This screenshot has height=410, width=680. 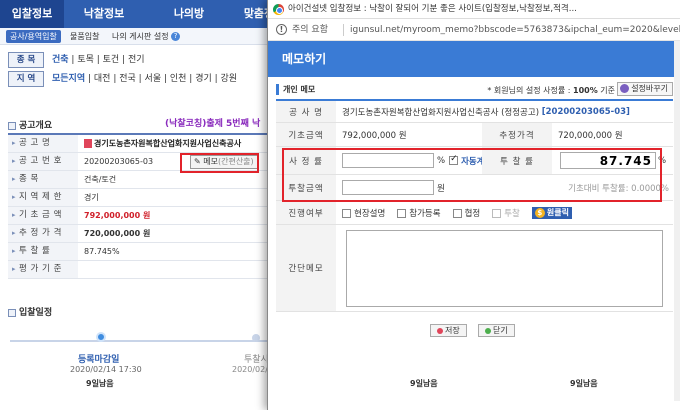 What do you see at coordinates (141, 252) in the screenshot?
I see `table-row: 투 찰 률 87.745%` at bounding box center [141, 252].